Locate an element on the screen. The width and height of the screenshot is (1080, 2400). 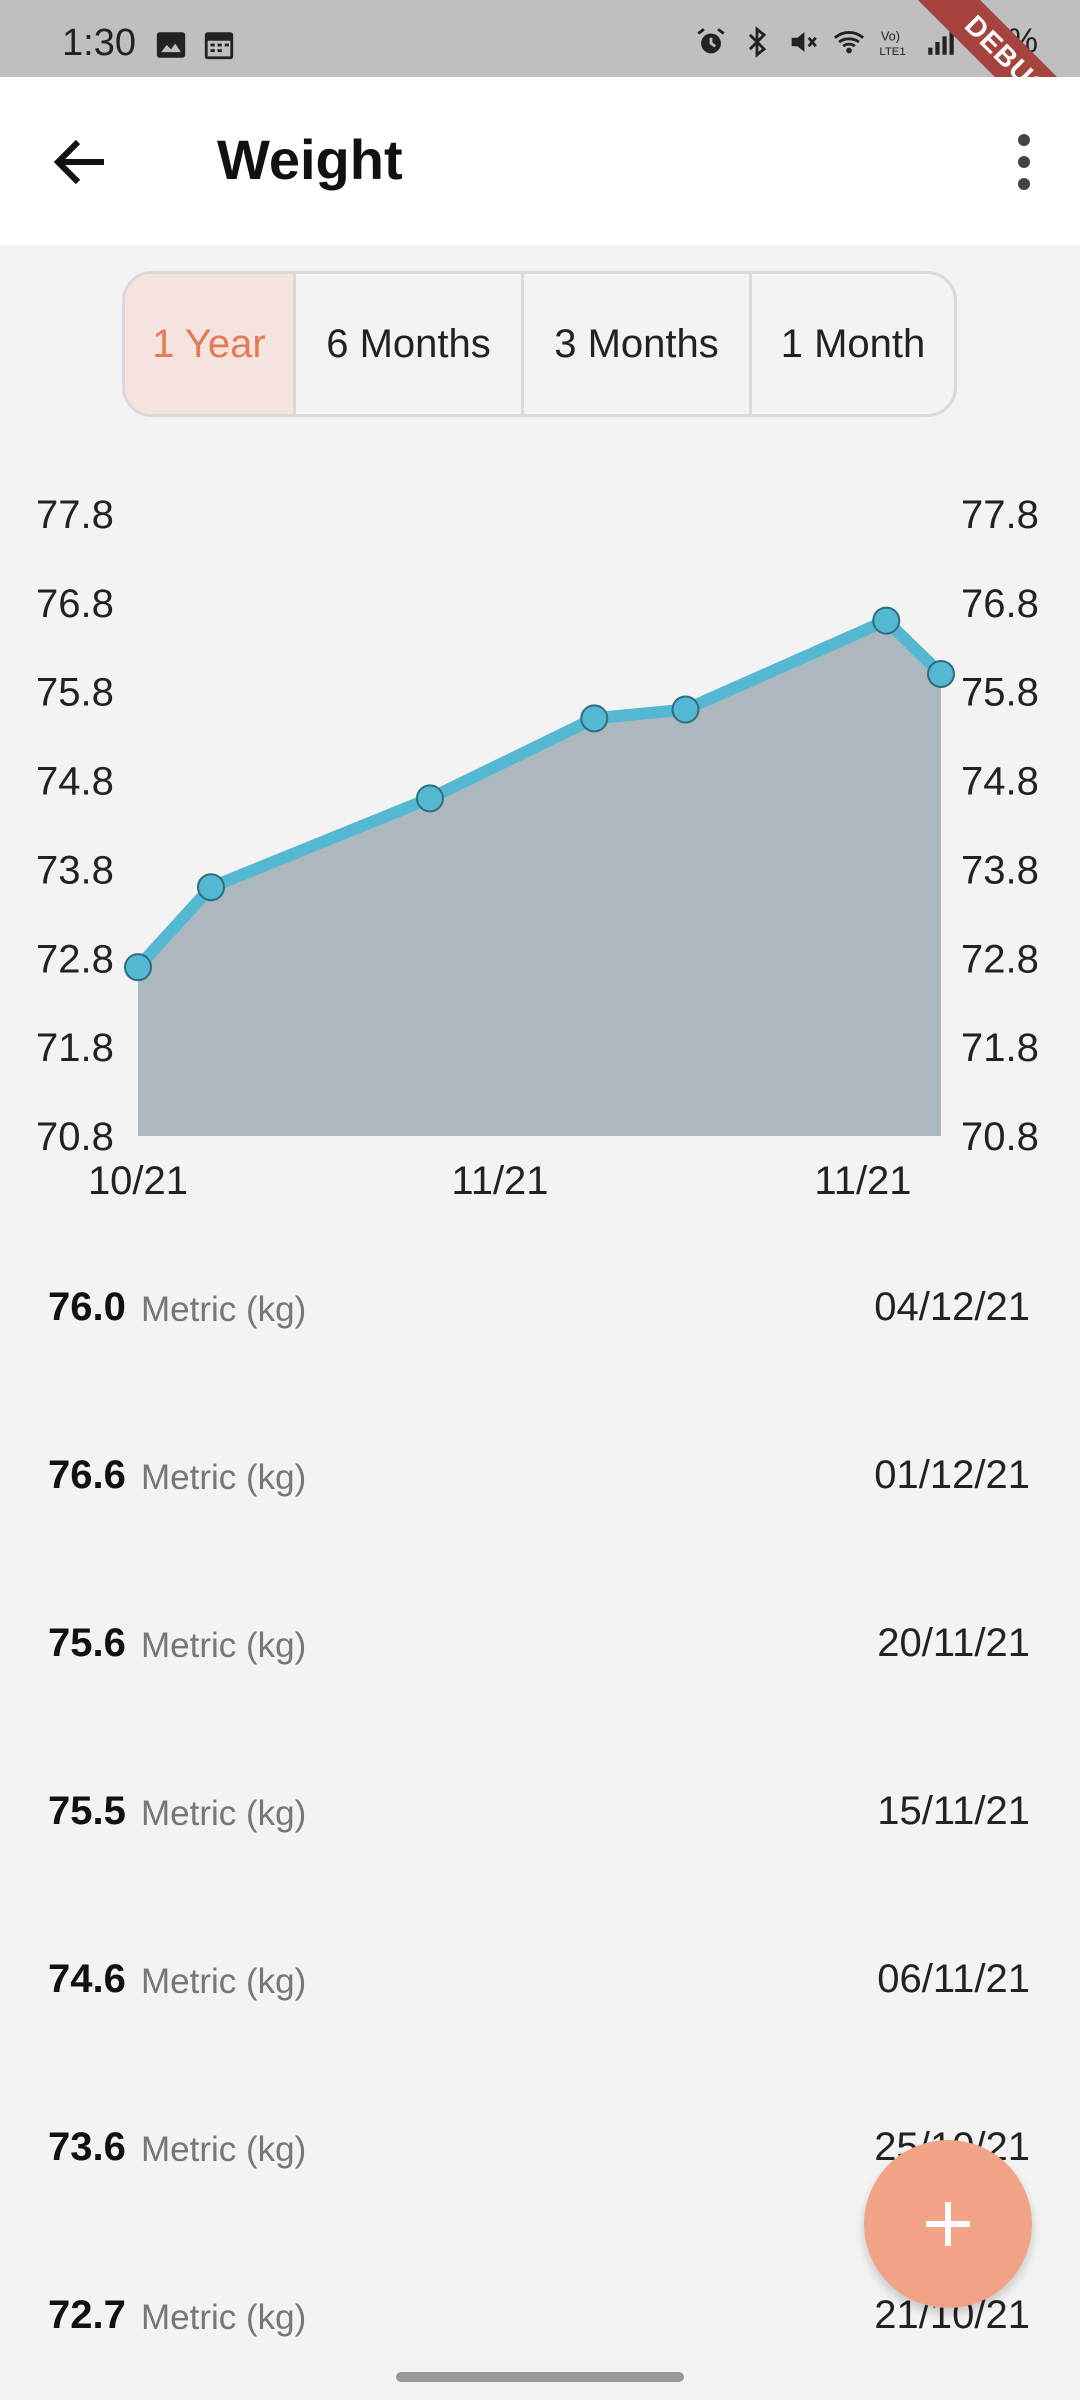
svg-text: Vo) is located at coordinates (890, 35).